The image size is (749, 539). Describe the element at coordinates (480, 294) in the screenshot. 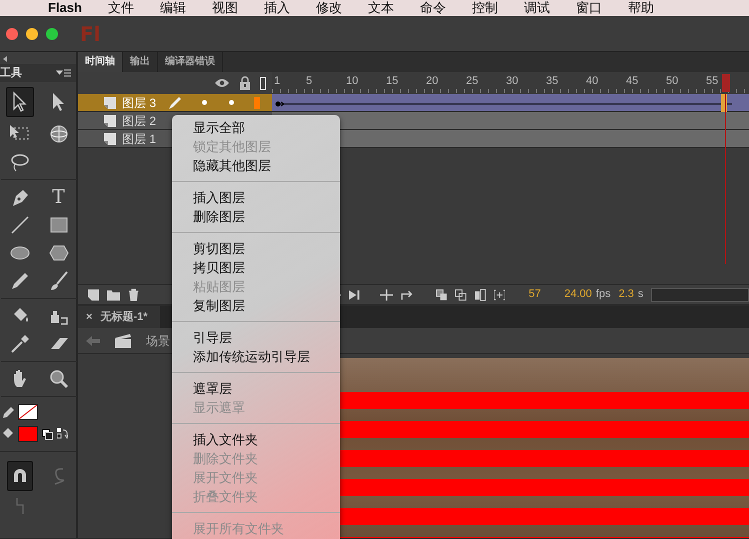

I see `edit-multiple-frames-icon` at that location.